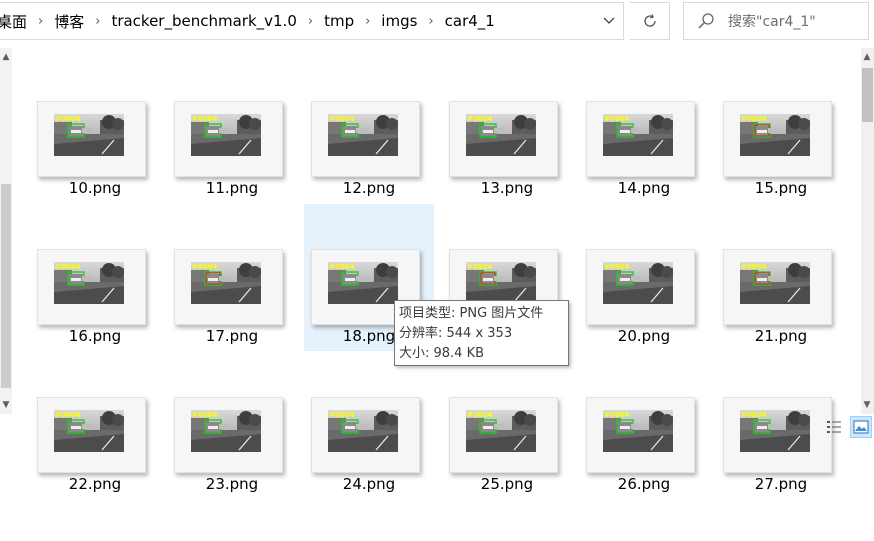  I want to click on file-item: #0004 21.png, so click(781, 320).